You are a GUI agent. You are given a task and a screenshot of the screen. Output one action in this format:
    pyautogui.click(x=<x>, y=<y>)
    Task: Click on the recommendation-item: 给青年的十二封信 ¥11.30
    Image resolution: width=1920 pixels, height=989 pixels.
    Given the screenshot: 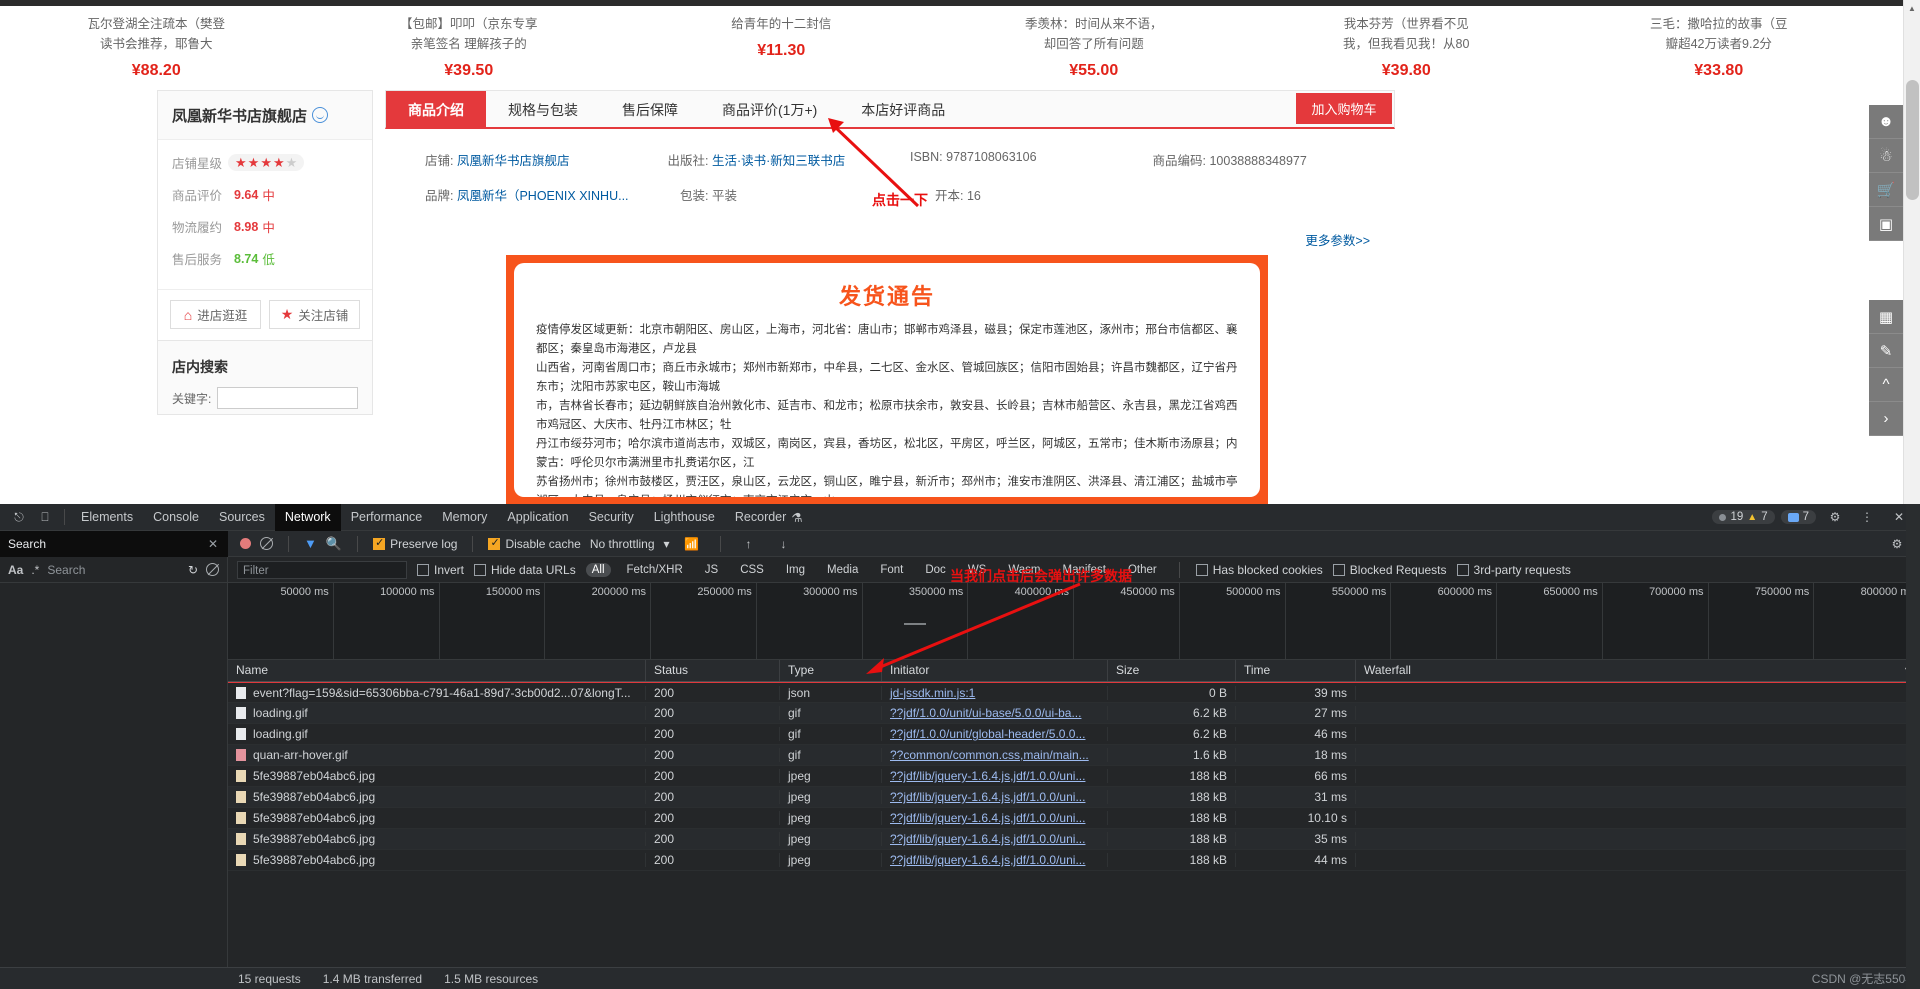 What is the action you would take?
    pyautogui.click(x=781, y=50)
    